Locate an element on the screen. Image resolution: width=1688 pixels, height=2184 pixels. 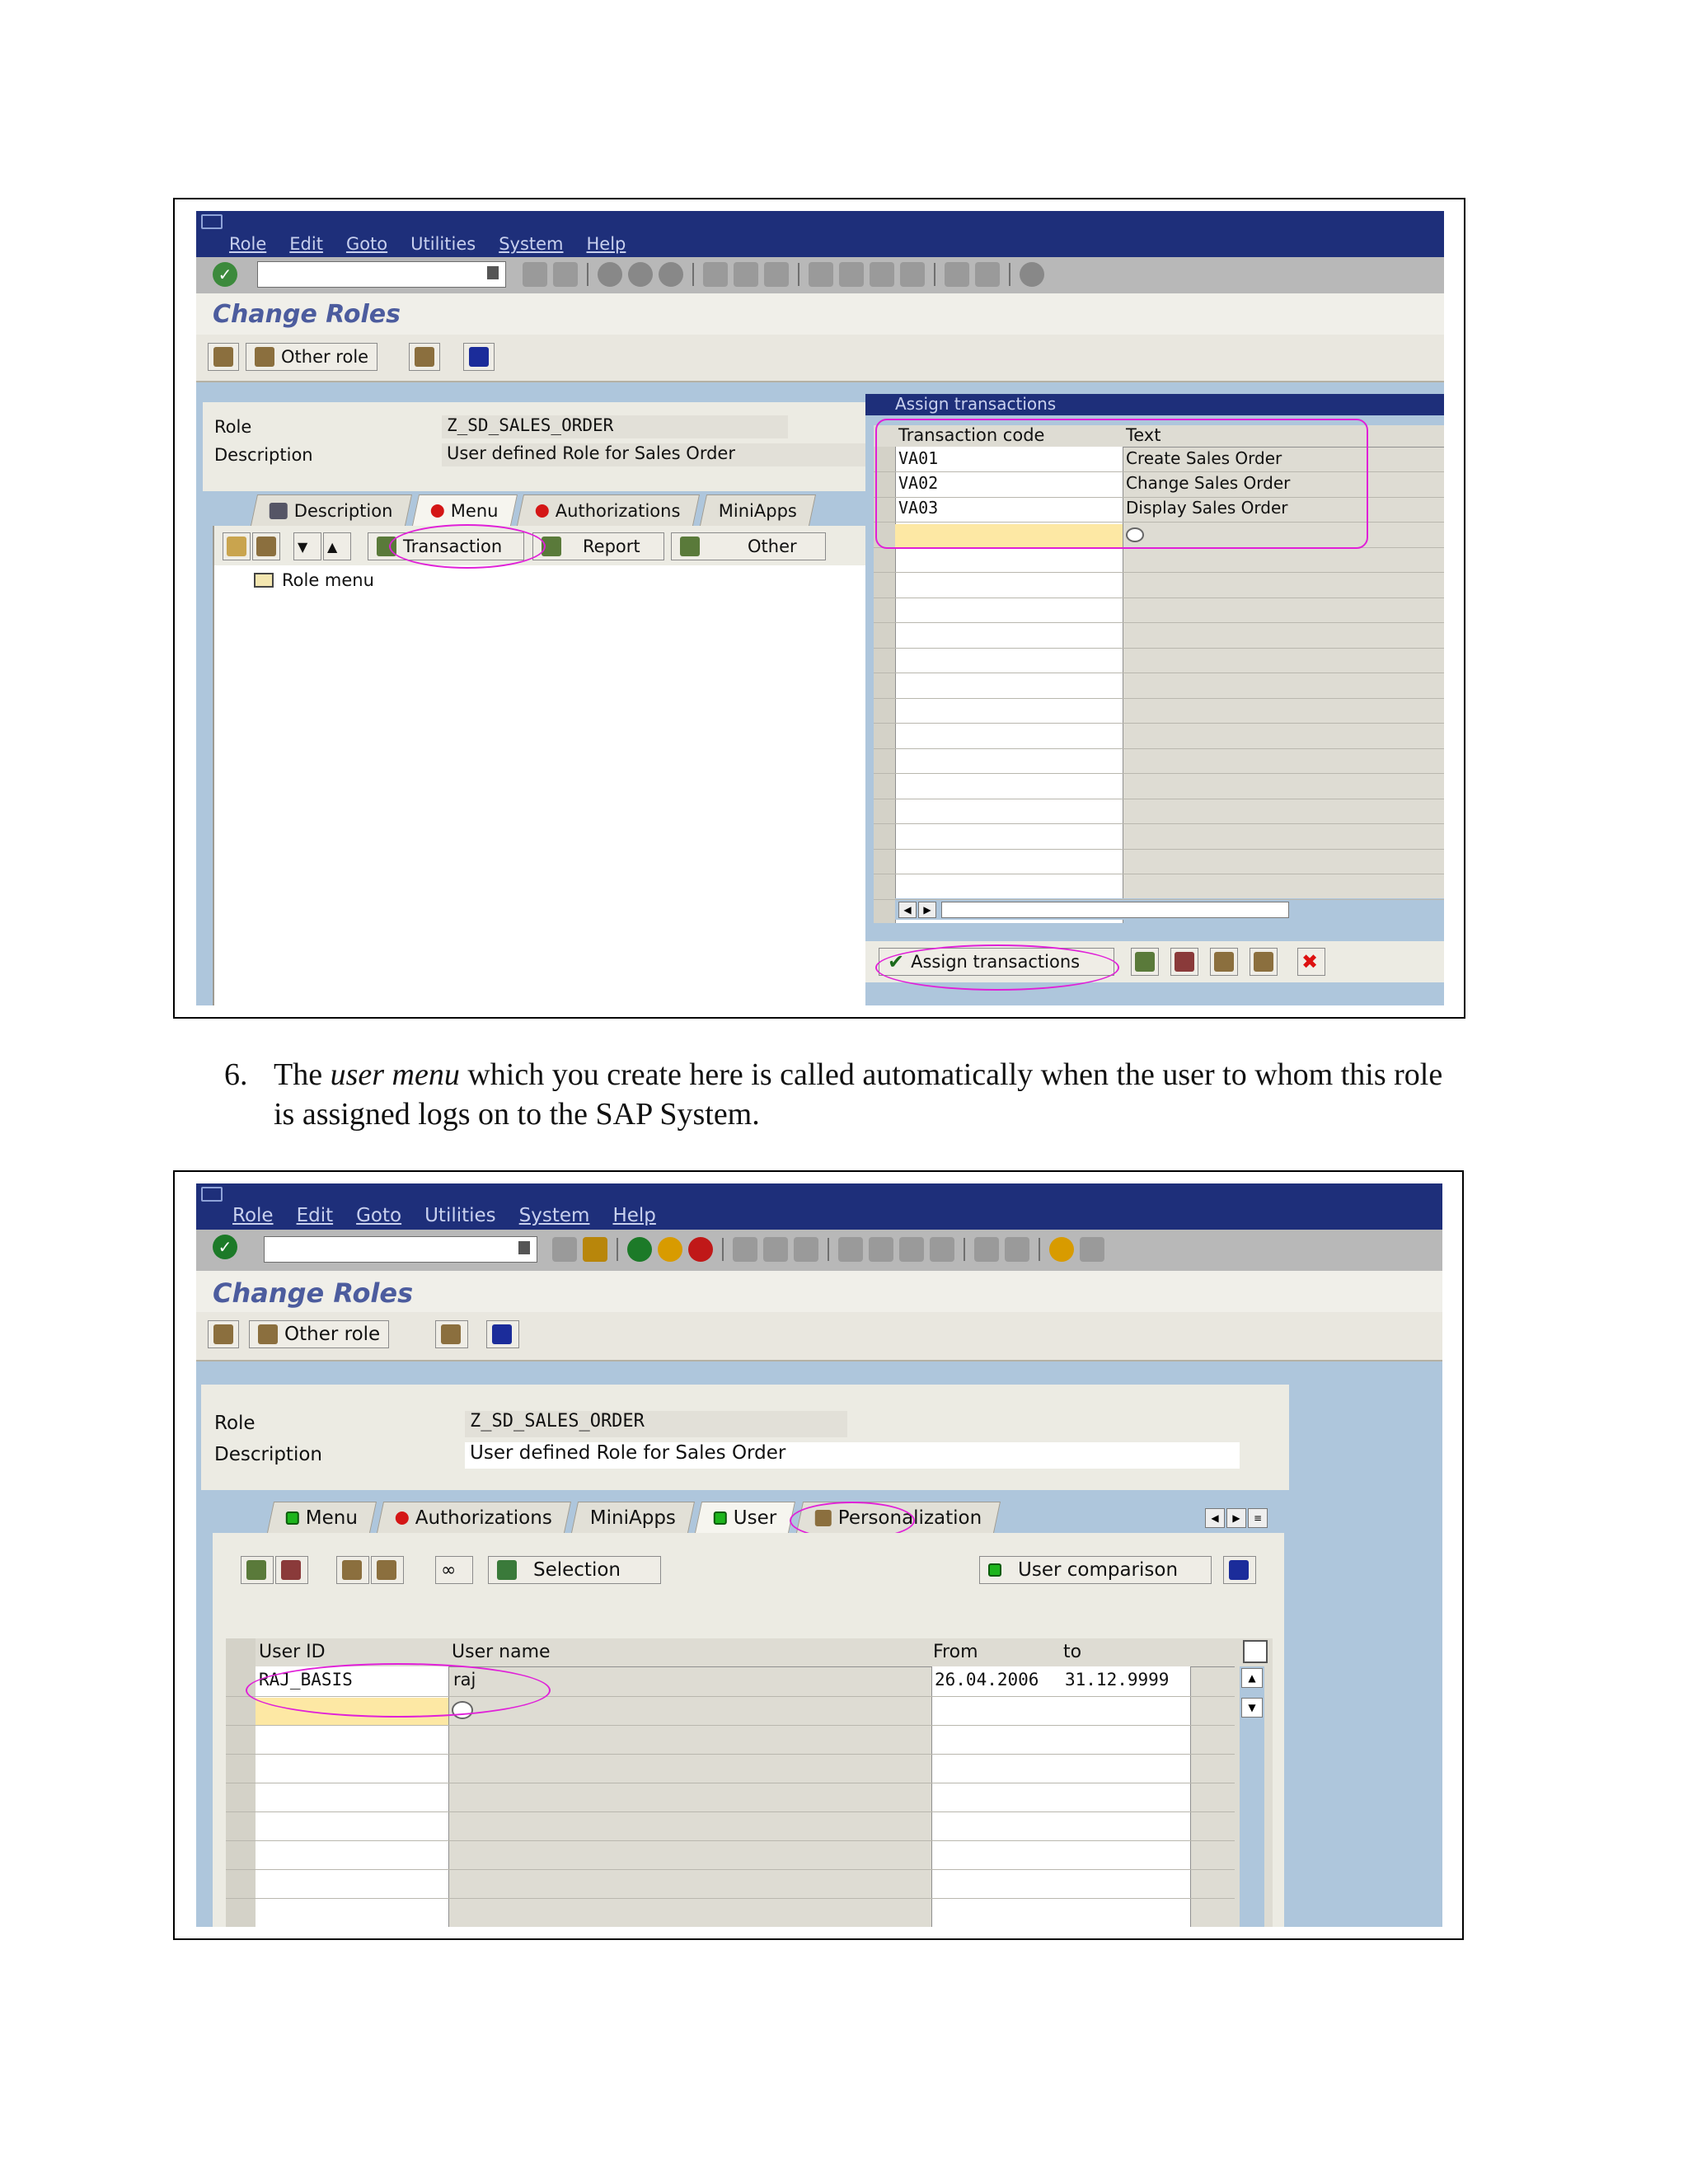
table-cell-from: 26.04.2006 is located at coordinates (985, 1680).